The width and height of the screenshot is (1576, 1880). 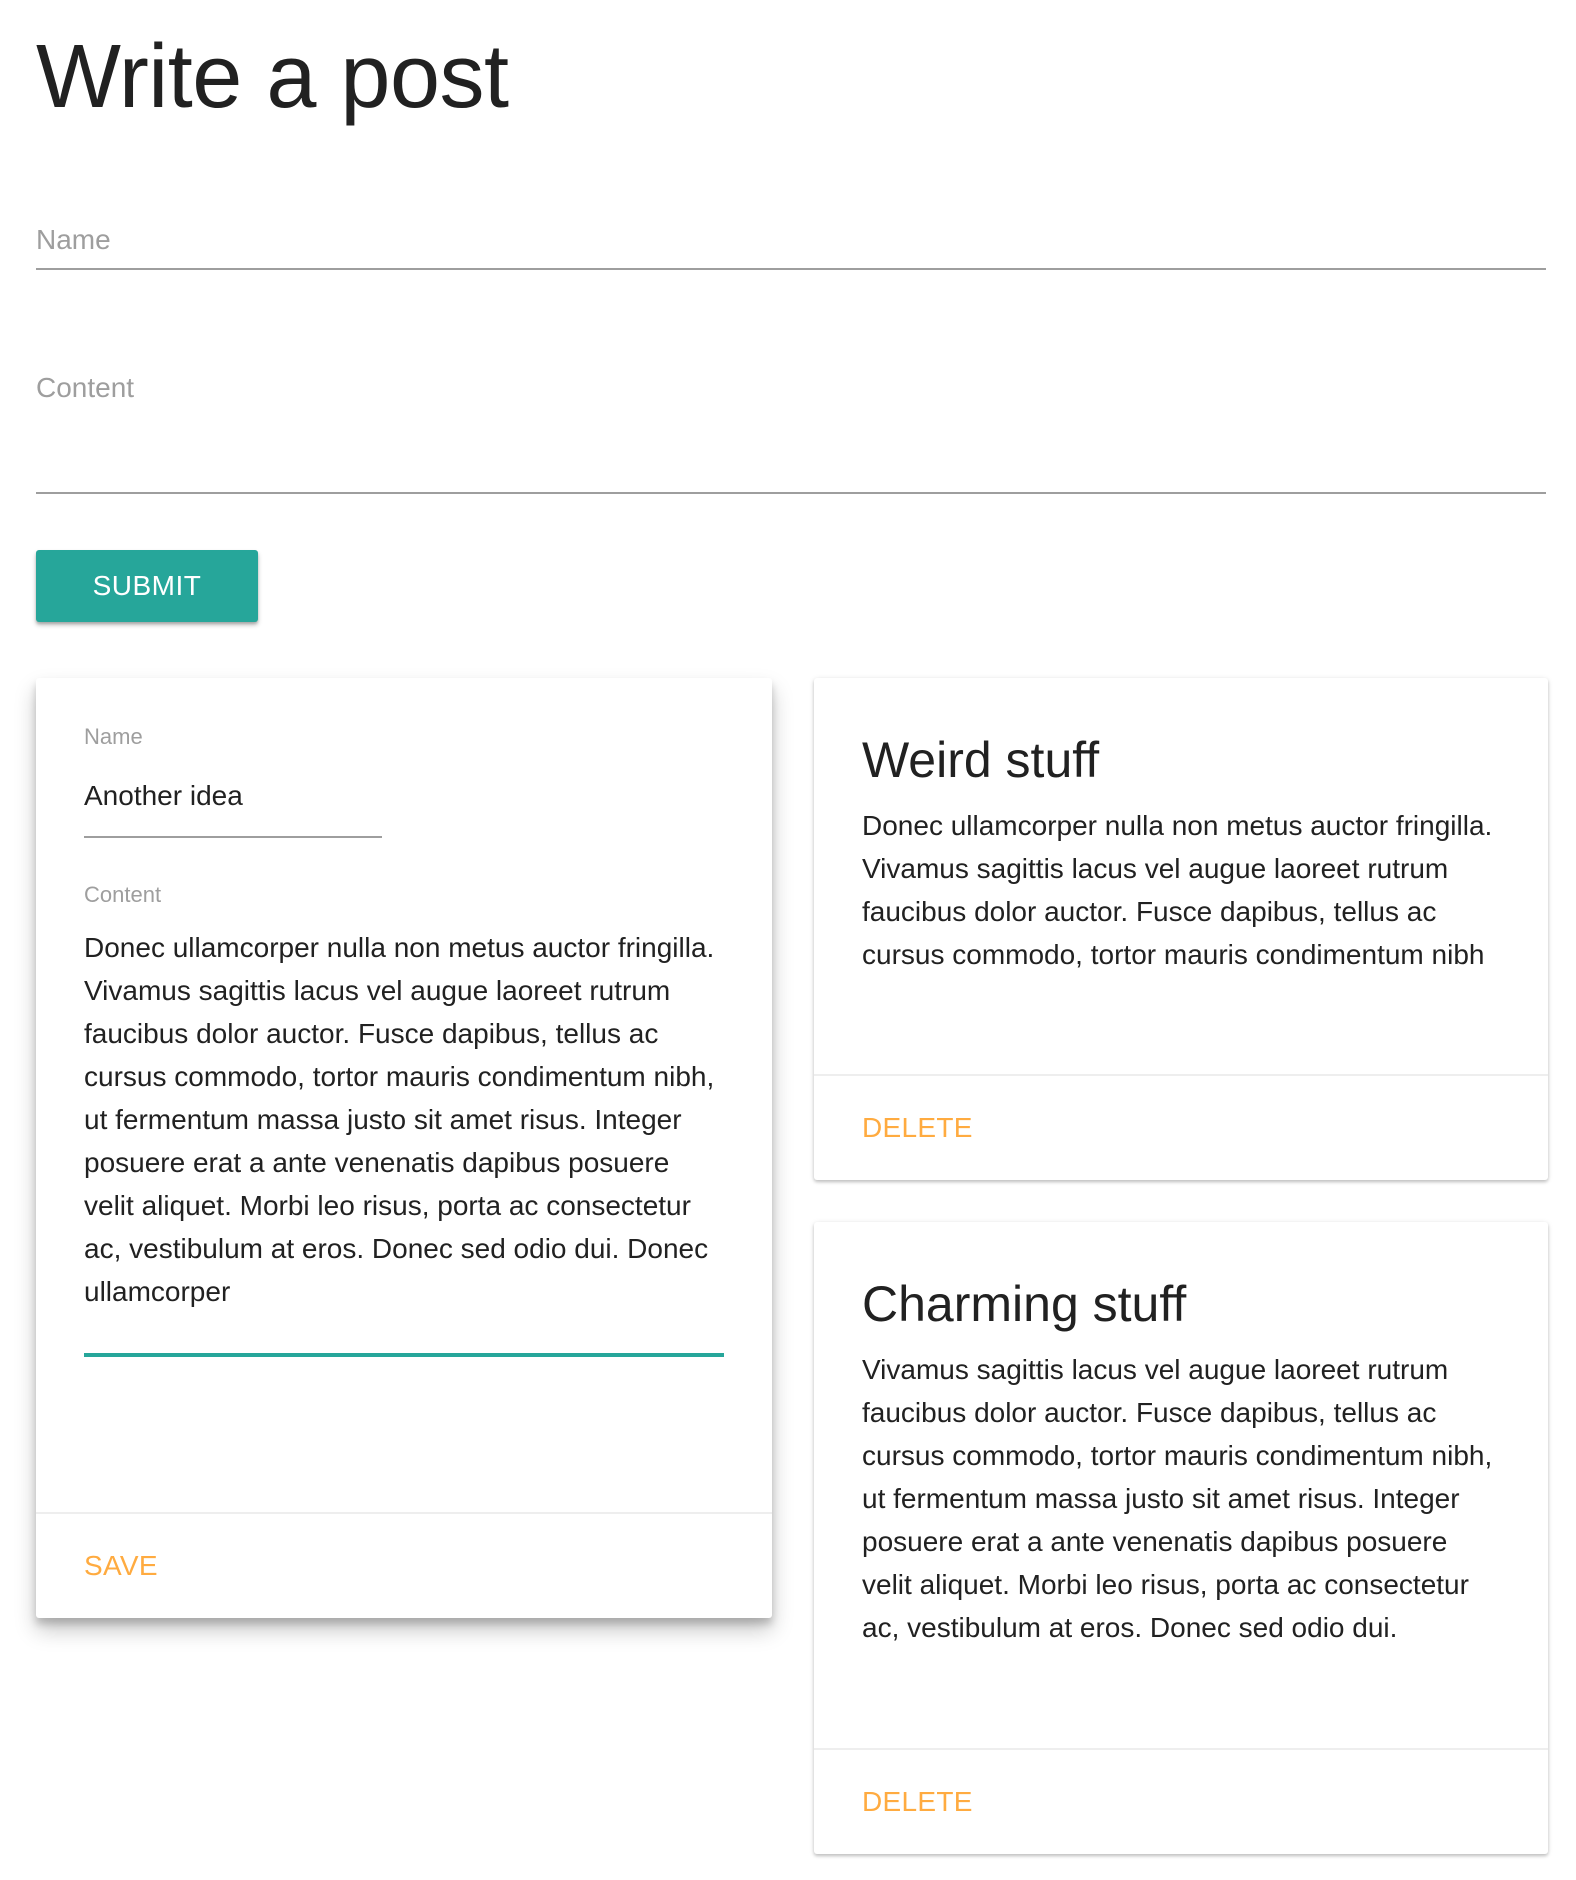 What do you see at coordinates (121, 1566) in the screenshot?
I see `save-button: SAVE` at bounding box center [121, 1566].